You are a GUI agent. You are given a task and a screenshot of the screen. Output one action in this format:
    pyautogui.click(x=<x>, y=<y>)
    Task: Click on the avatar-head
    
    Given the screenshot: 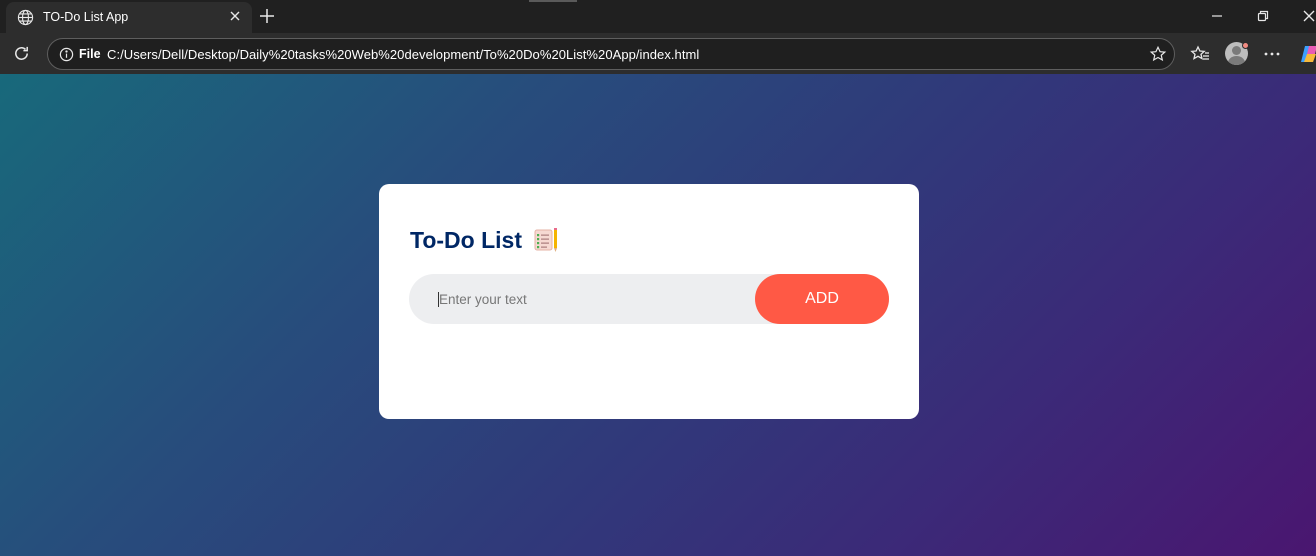 What is the action you would take?
    pyautogui.click(x=1236, y=50)
    